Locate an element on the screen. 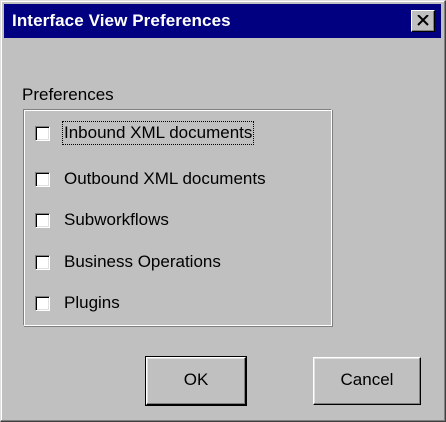 The image size is (446, 422). checkbox-business-operations is located at coordinates (42, 262).